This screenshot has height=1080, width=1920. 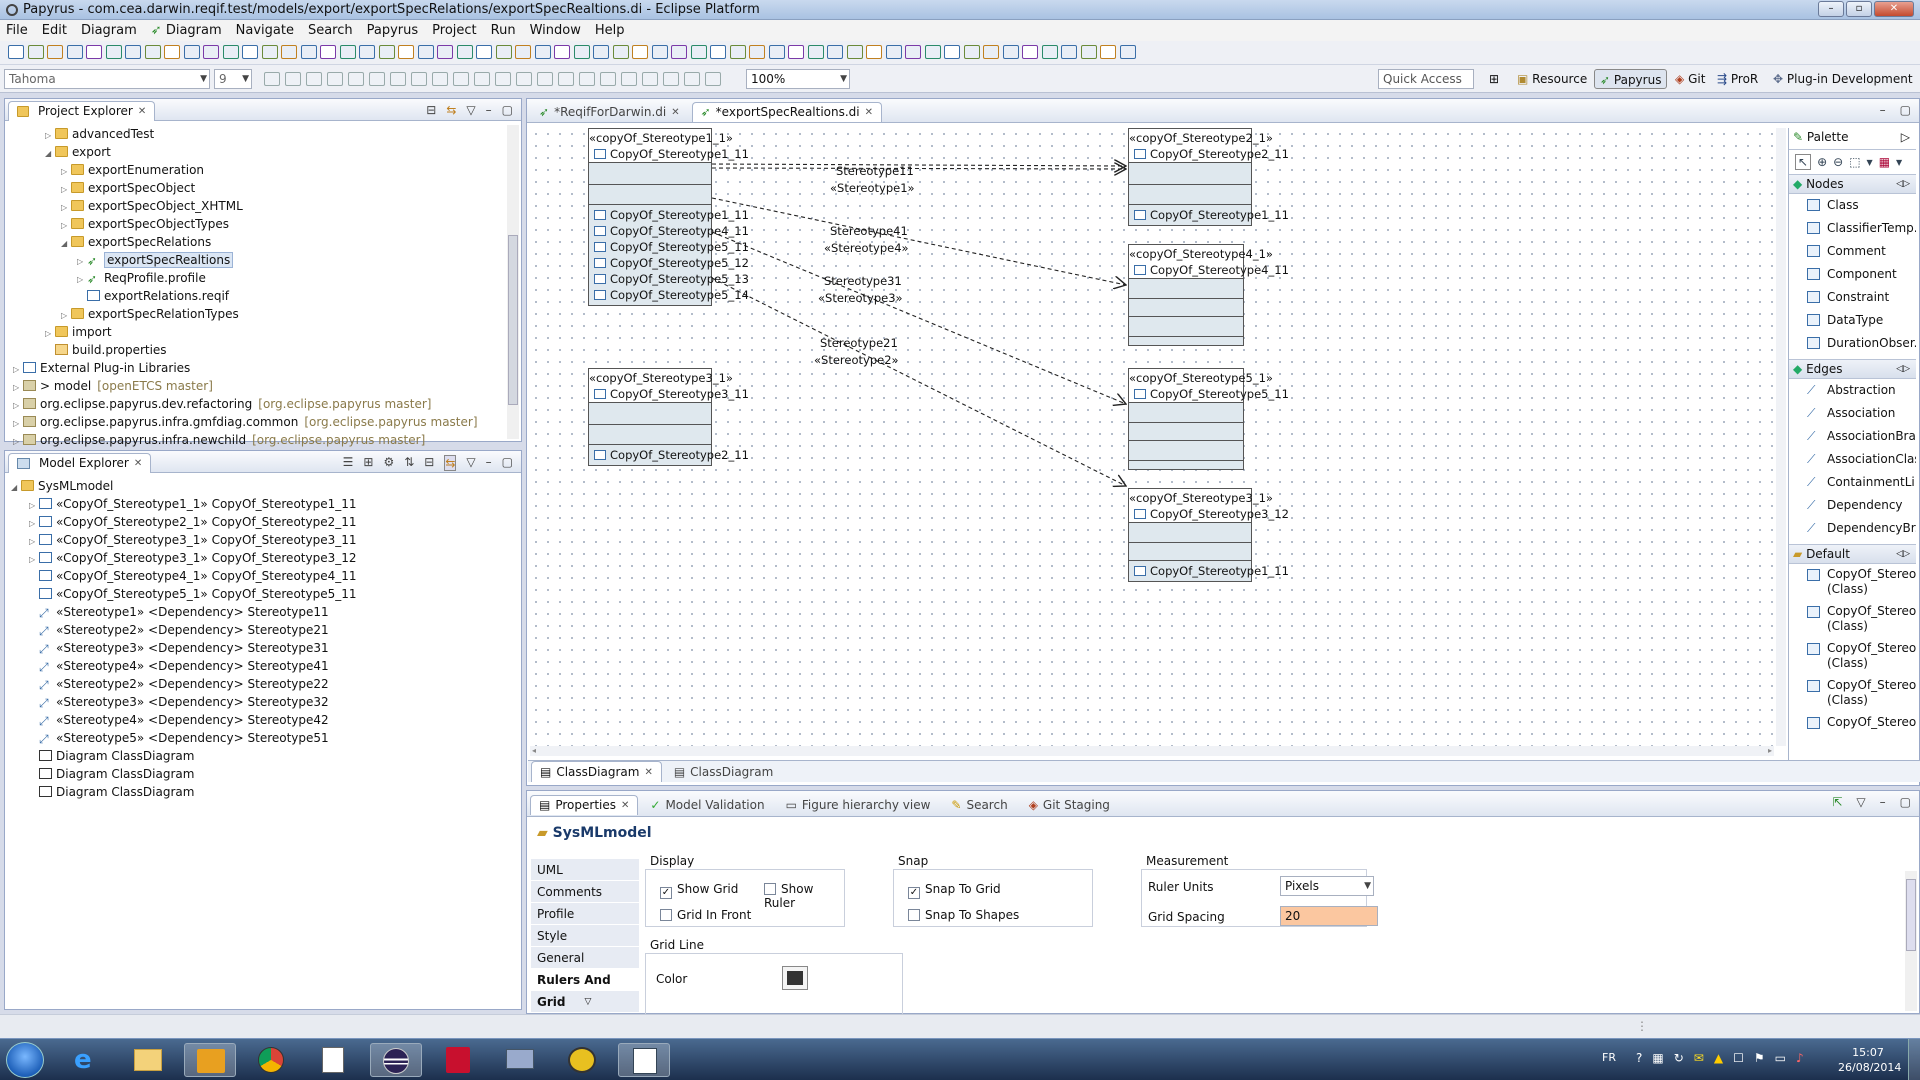 What do you see at coordinates (263, 170) in the screenshot?
I see `project-tree-item: ▷ exportEnumeration` at bounding box center [263, 170].